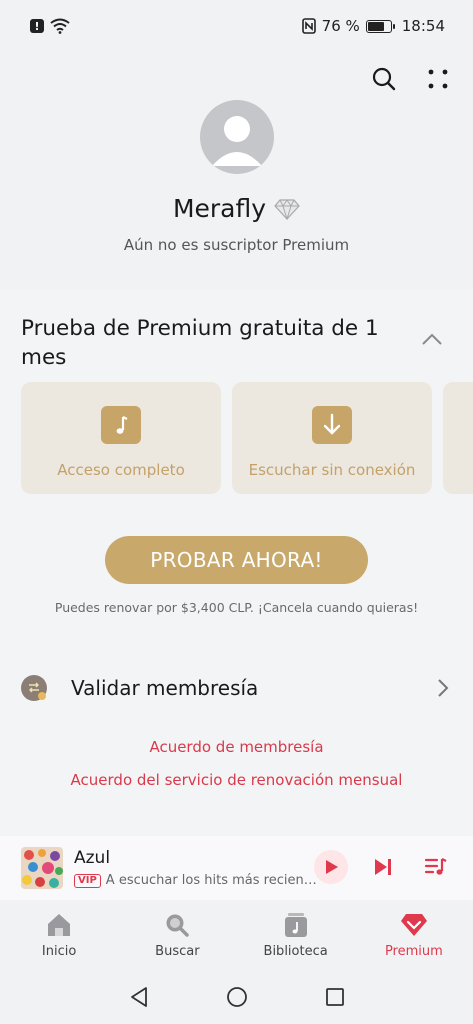 Image resolution: width=473 pixels, height=1024 pixels. Describe the element at coordinates (295, 925) in the screenshot. I see `library-icon` at that location.